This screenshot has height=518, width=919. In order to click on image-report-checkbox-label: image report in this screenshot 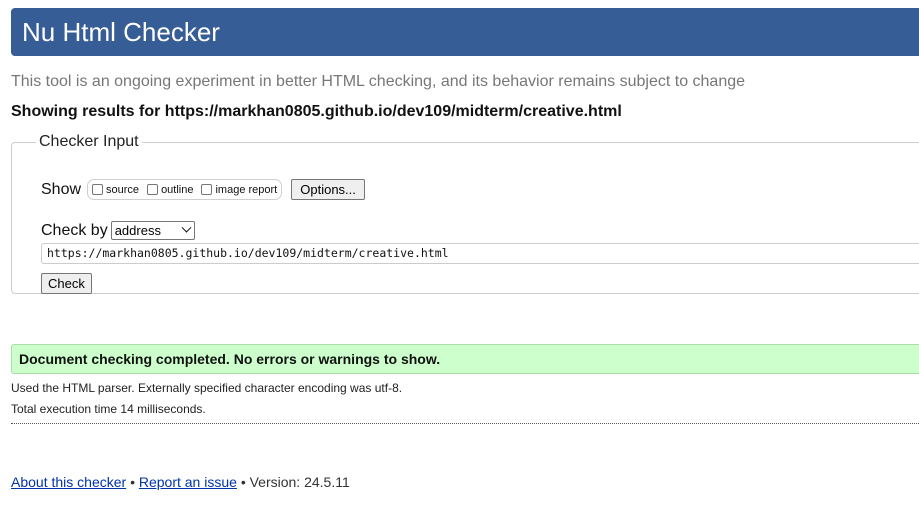, I will do `click(246, 189)`.